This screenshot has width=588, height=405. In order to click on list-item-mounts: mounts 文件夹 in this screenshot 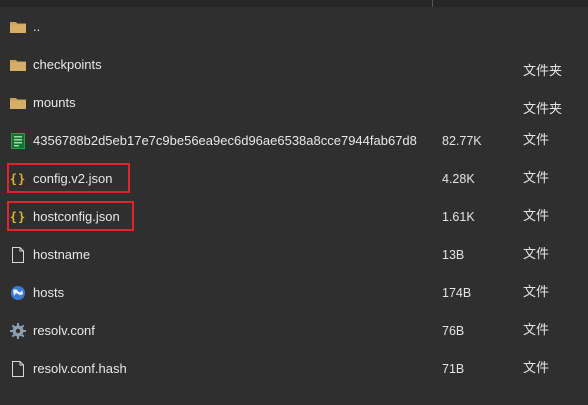, I will do `click(294, 103)`.